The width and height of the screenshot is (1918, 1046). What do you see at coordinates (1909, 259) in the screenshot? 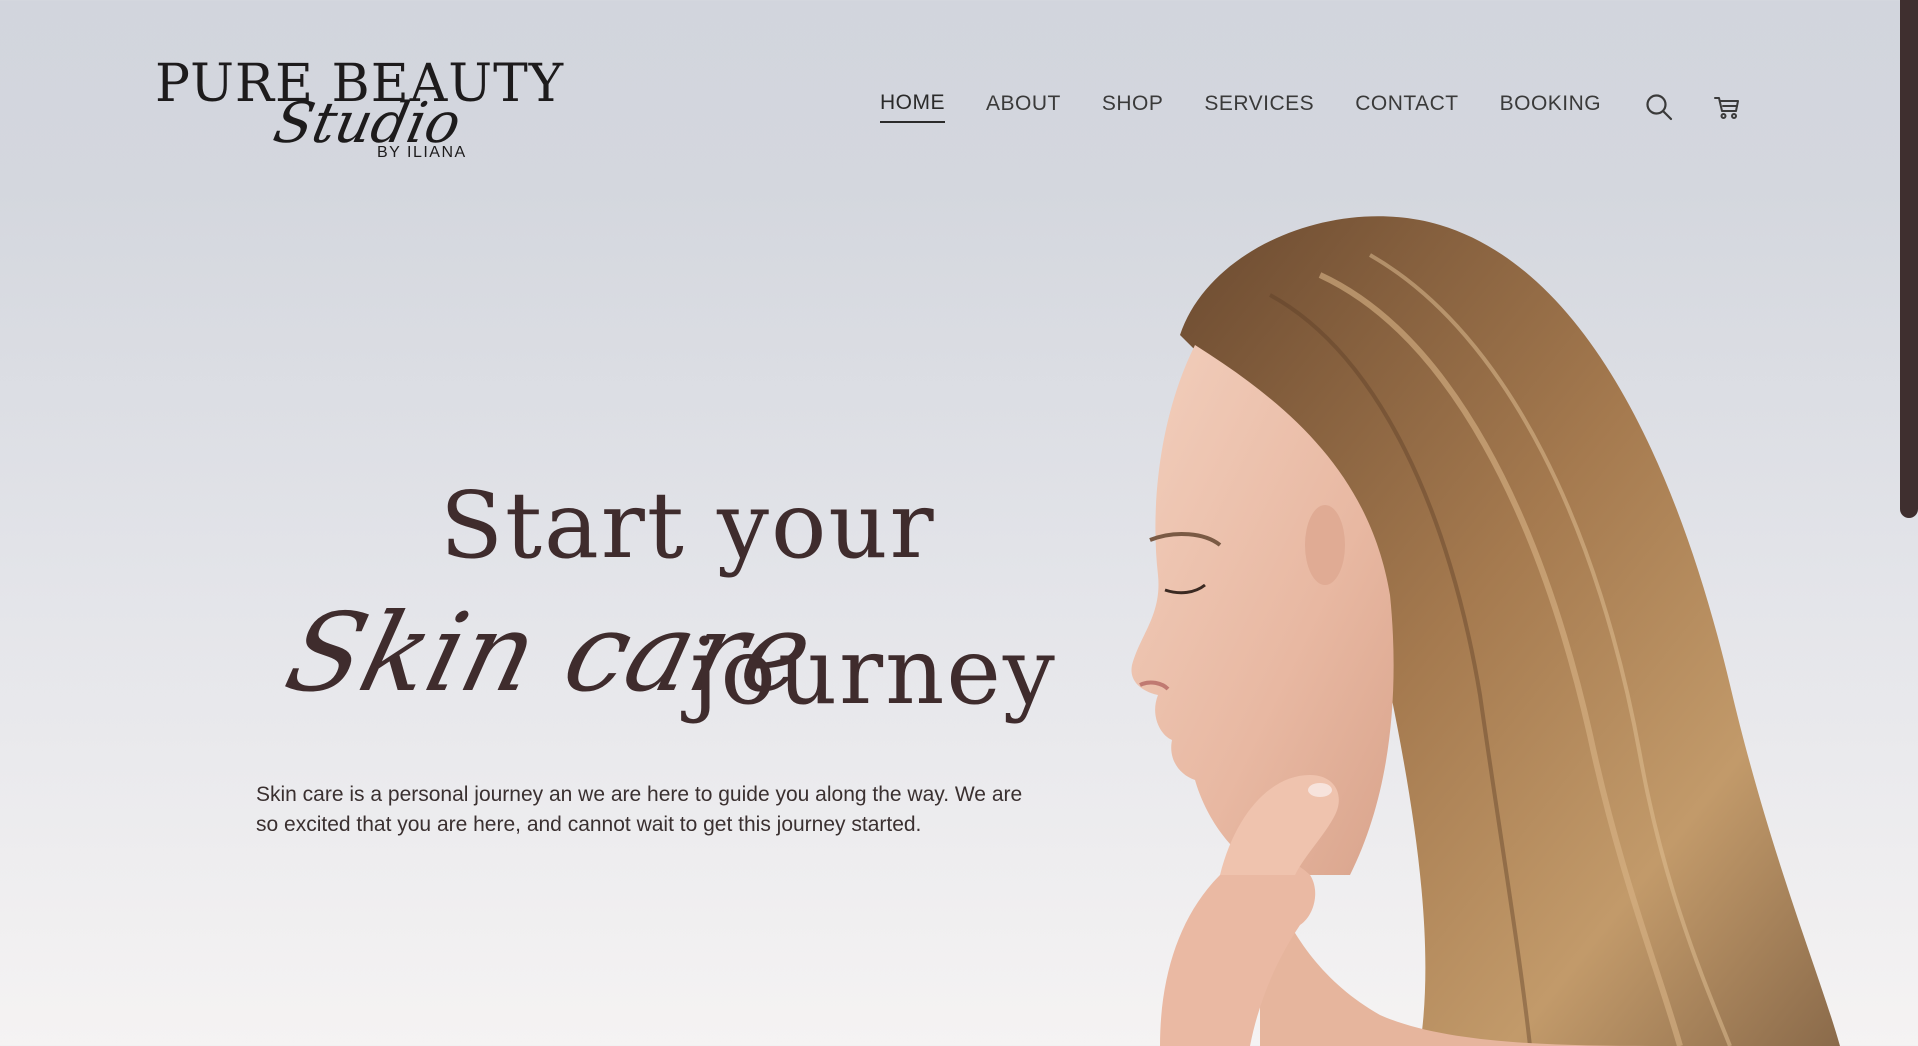
I see `scrollbar-thumb` at bounding box center [1909, 259].